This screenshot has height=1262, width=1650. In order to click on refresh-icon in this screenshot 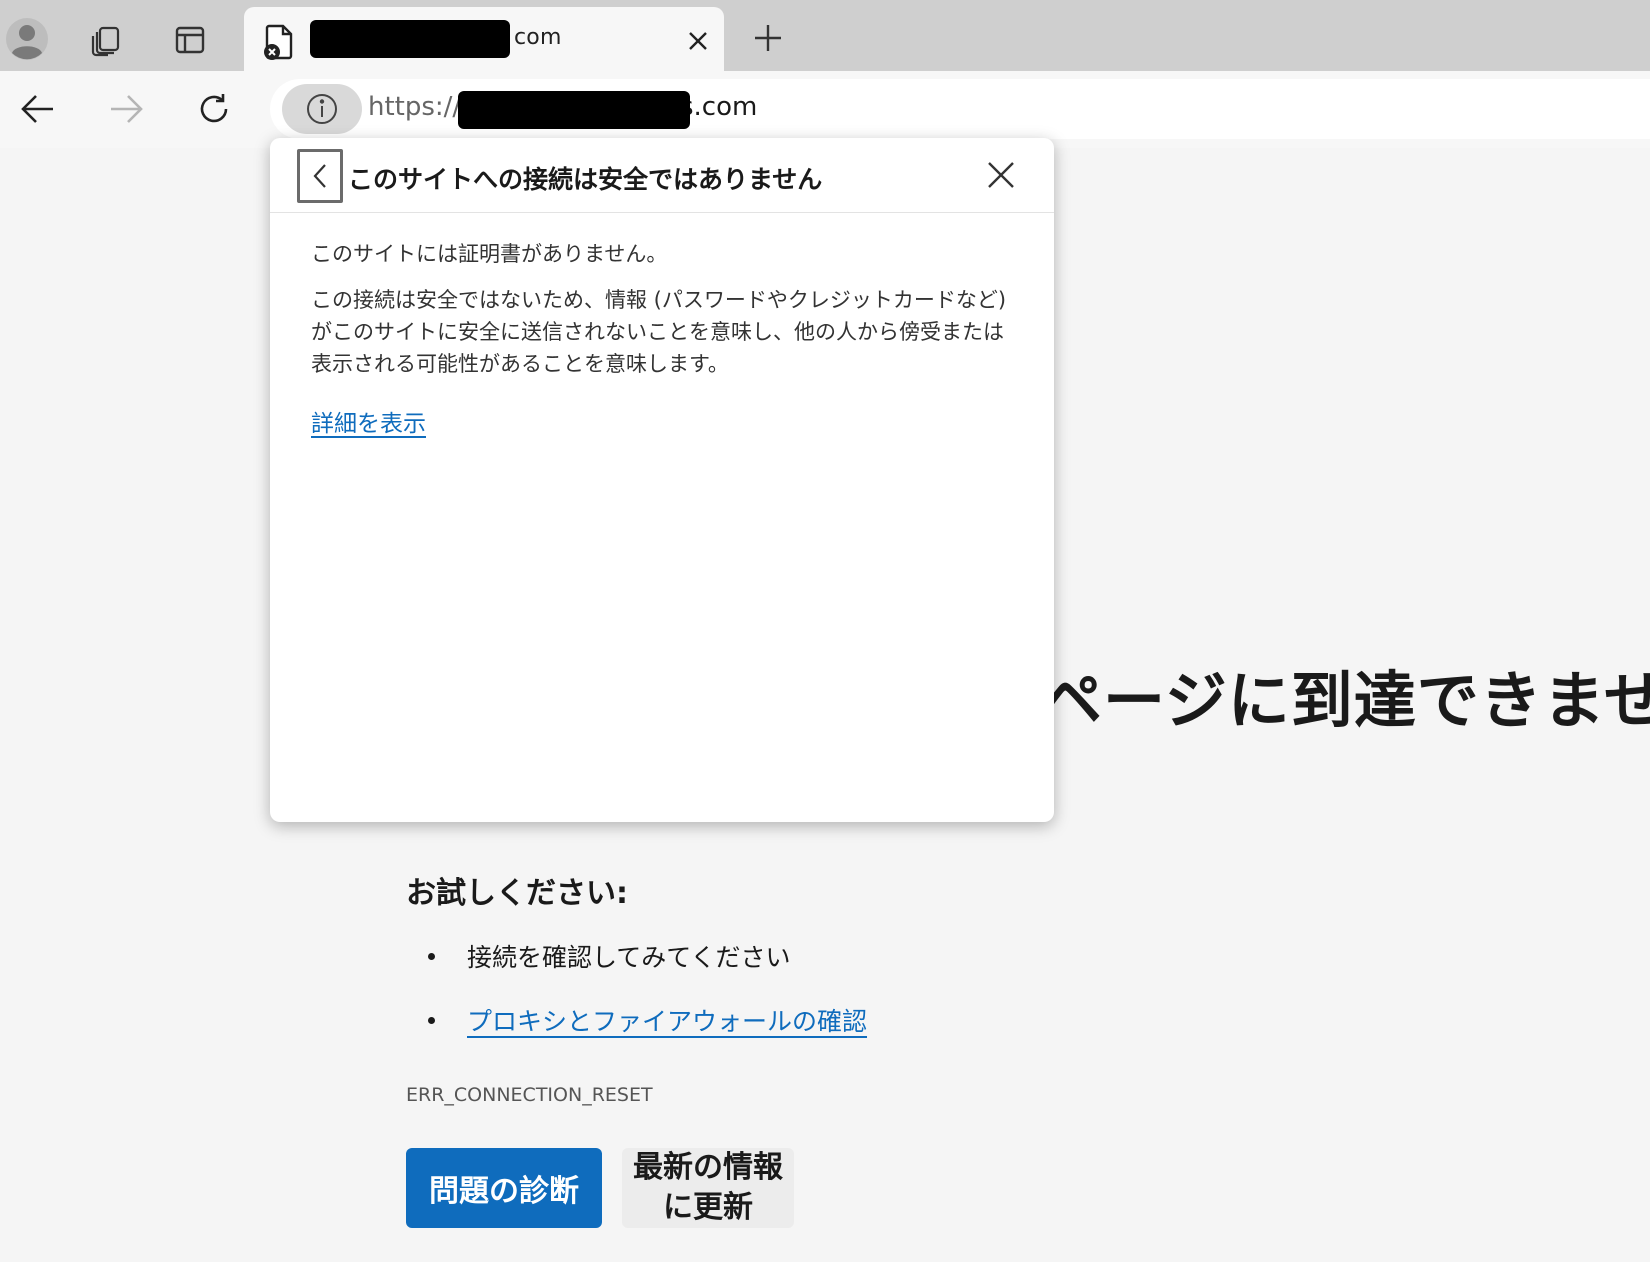, I will do `click(214, 108)`.